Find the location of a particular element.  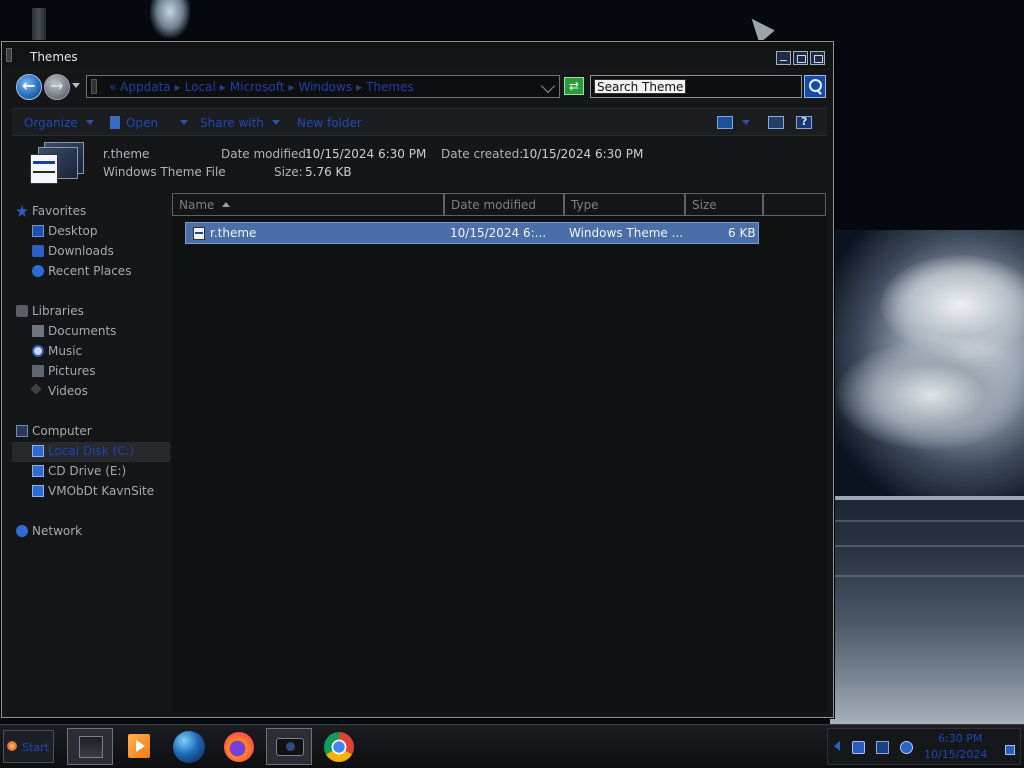

refresh-button: ⇄ is located at coordinates (574, 86).